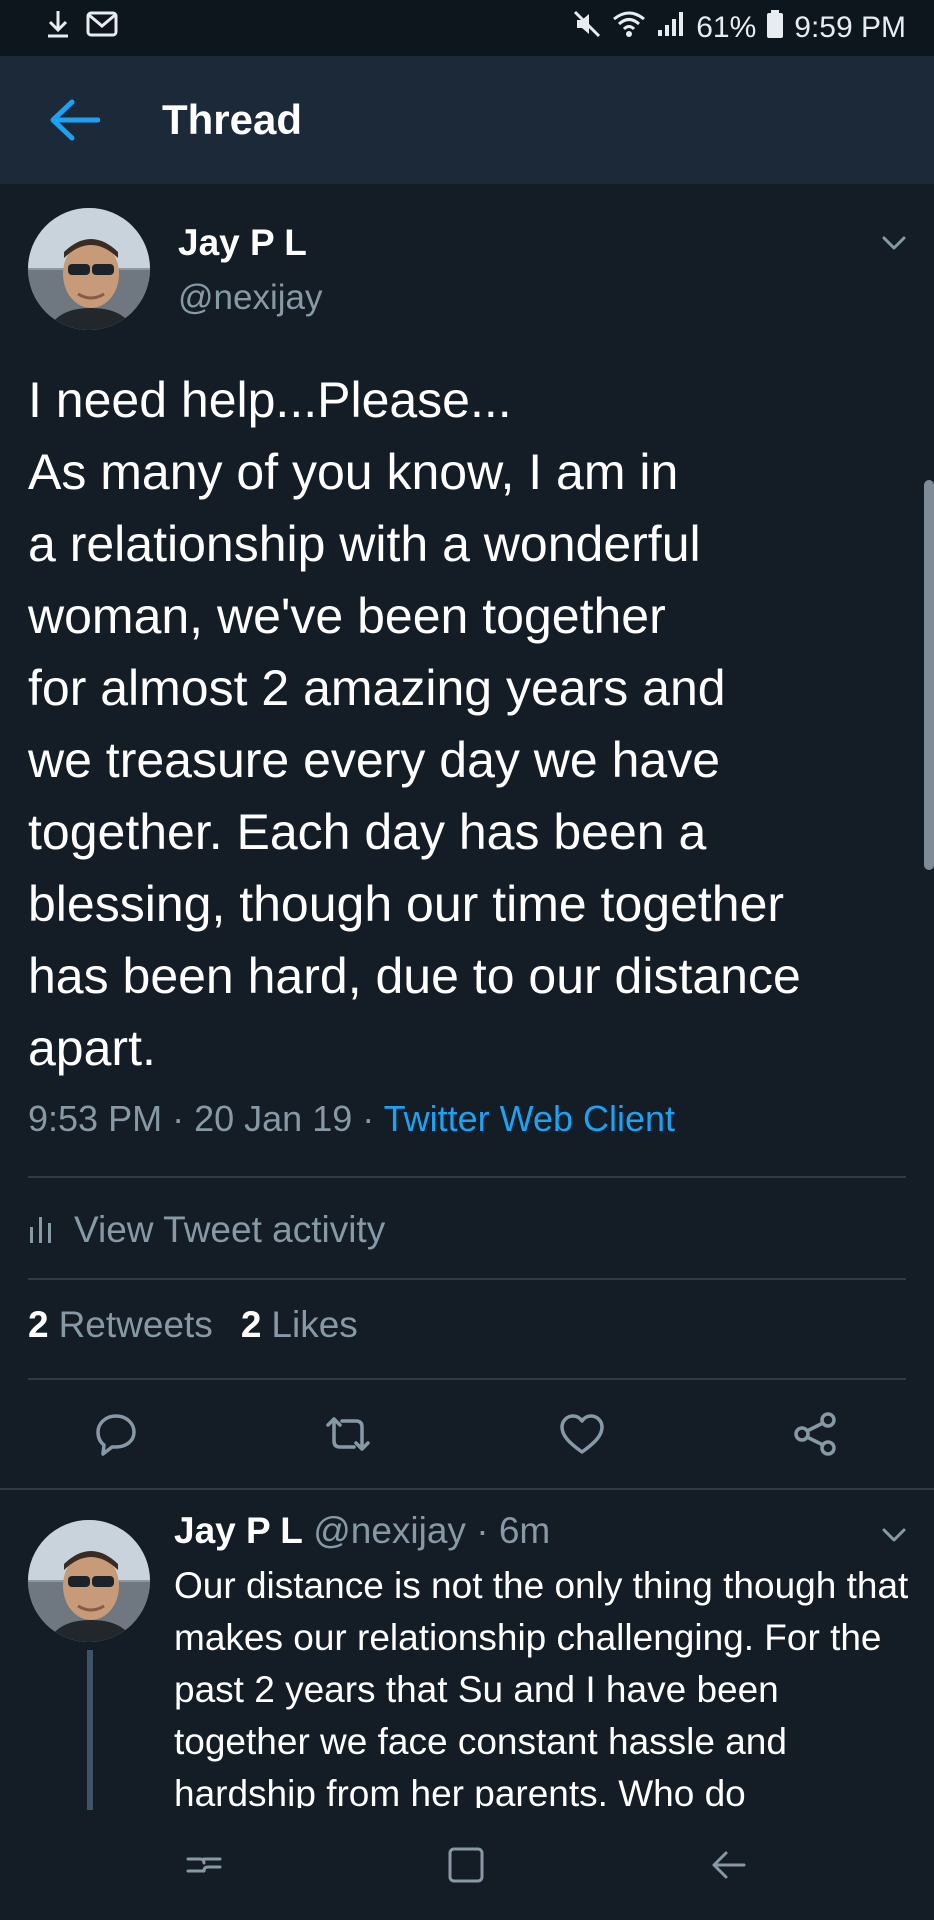  I want to click on home-square-icon, so click(466, 1865).